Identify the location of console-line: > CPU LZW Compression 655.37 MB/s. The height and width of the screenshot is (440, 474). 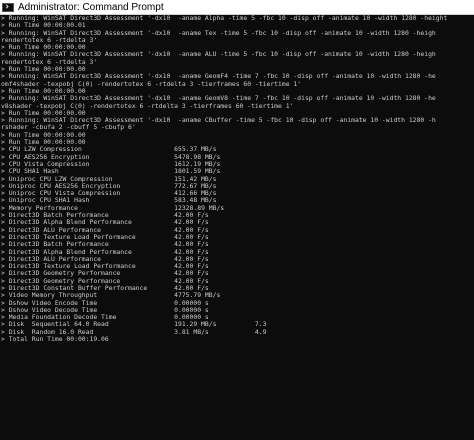
(109, 150).